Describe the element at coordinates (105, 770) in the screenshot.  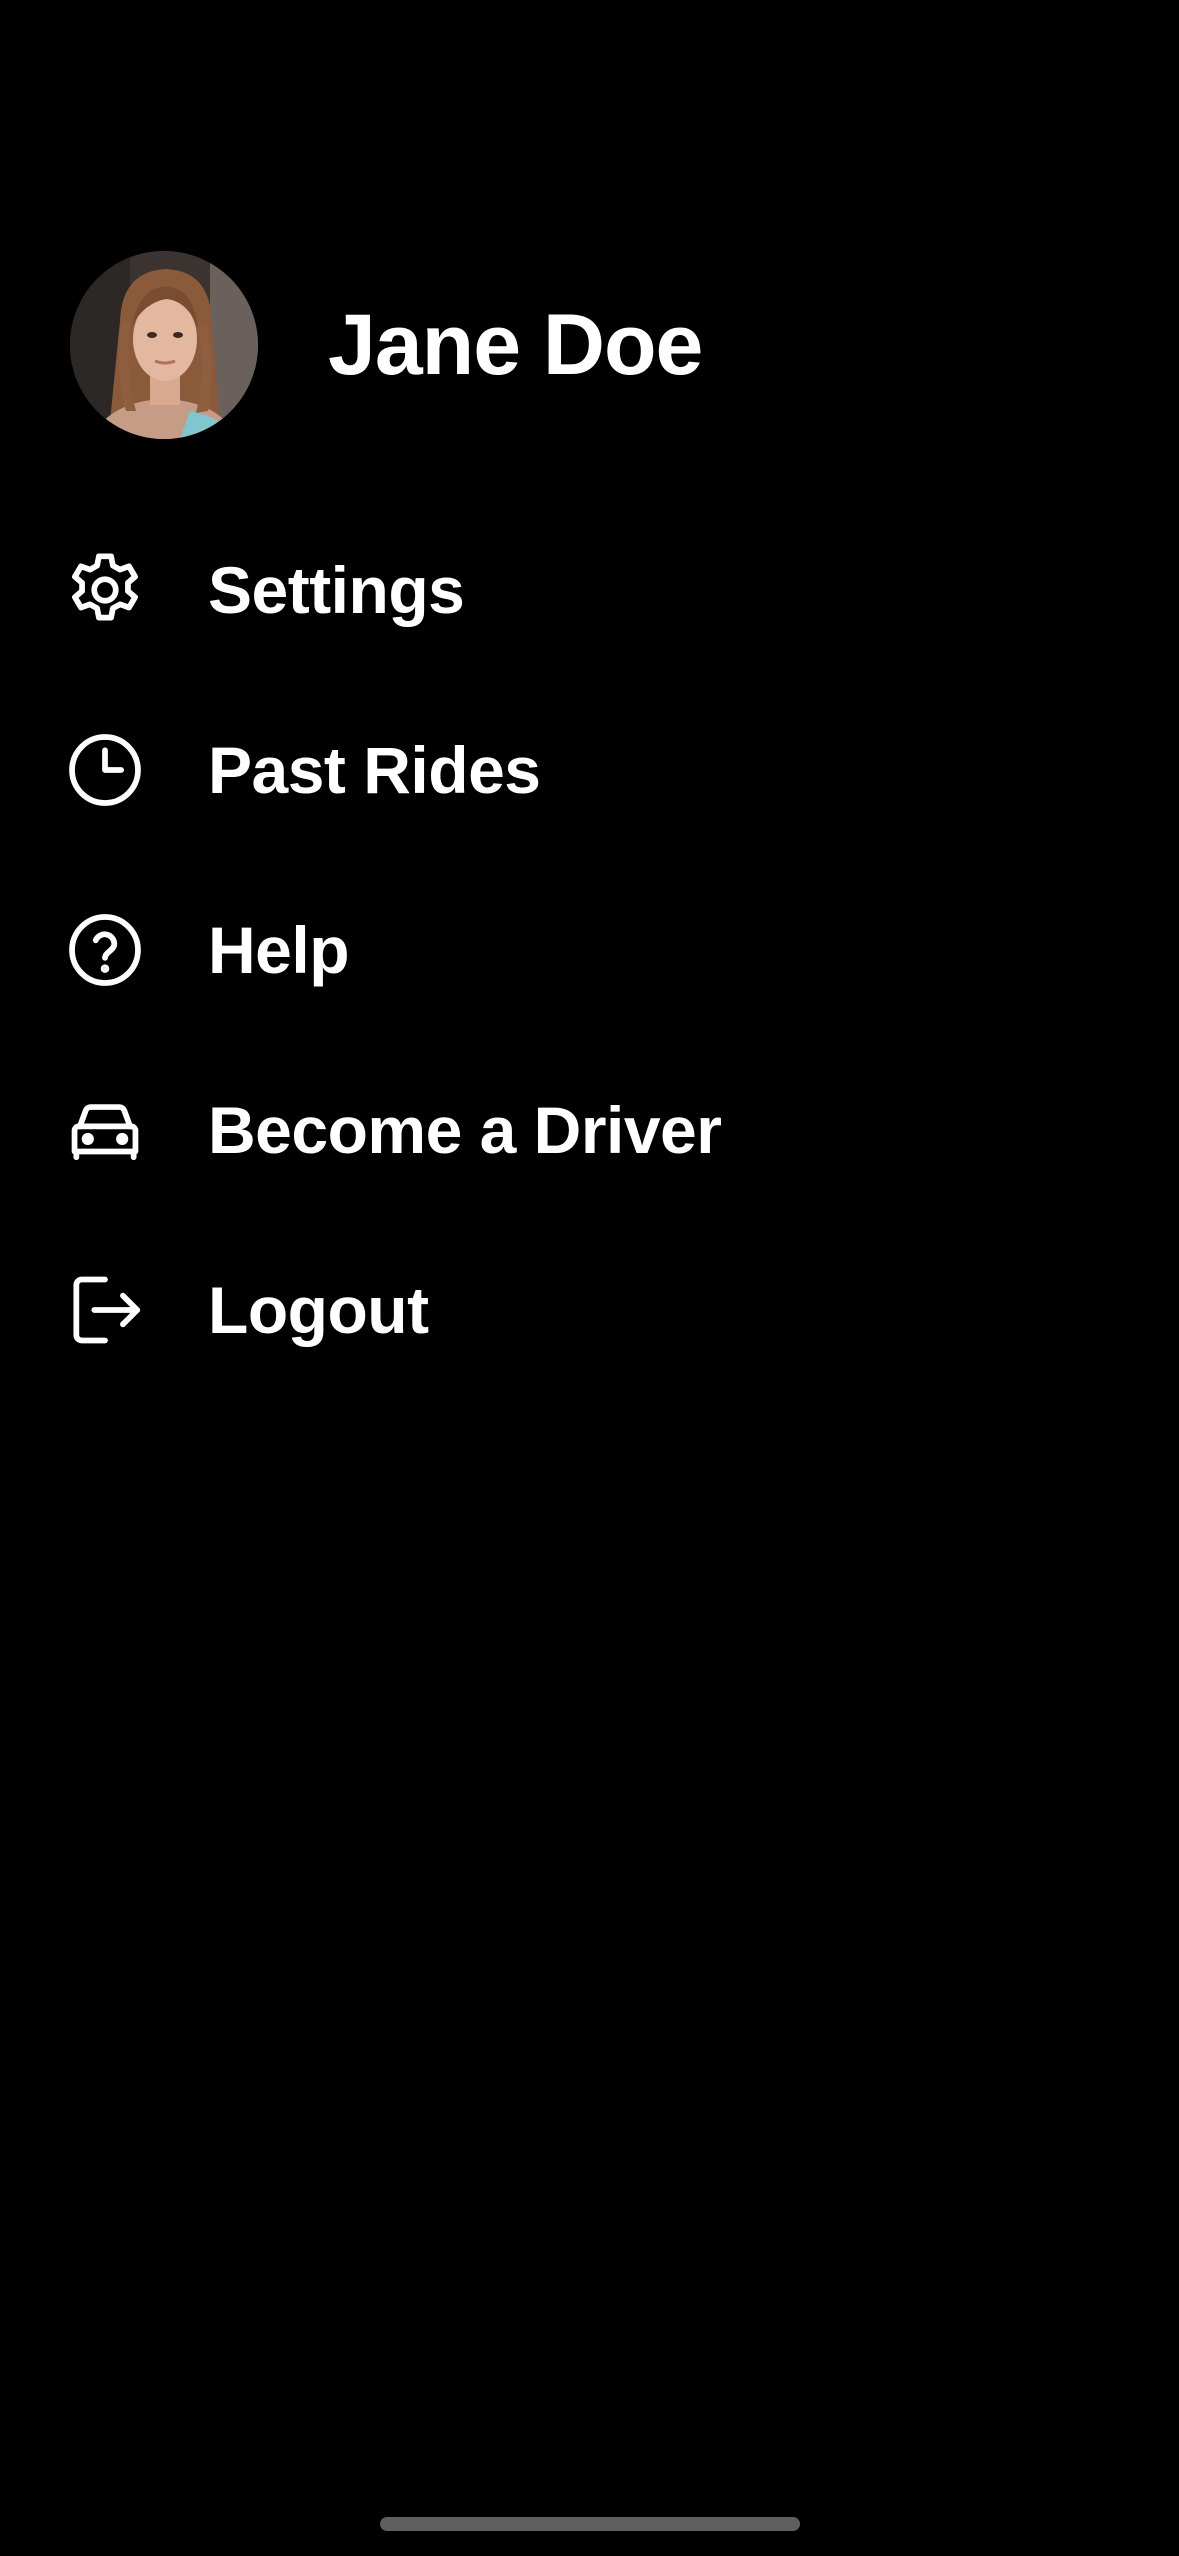
I see `clock-icon` at that location.